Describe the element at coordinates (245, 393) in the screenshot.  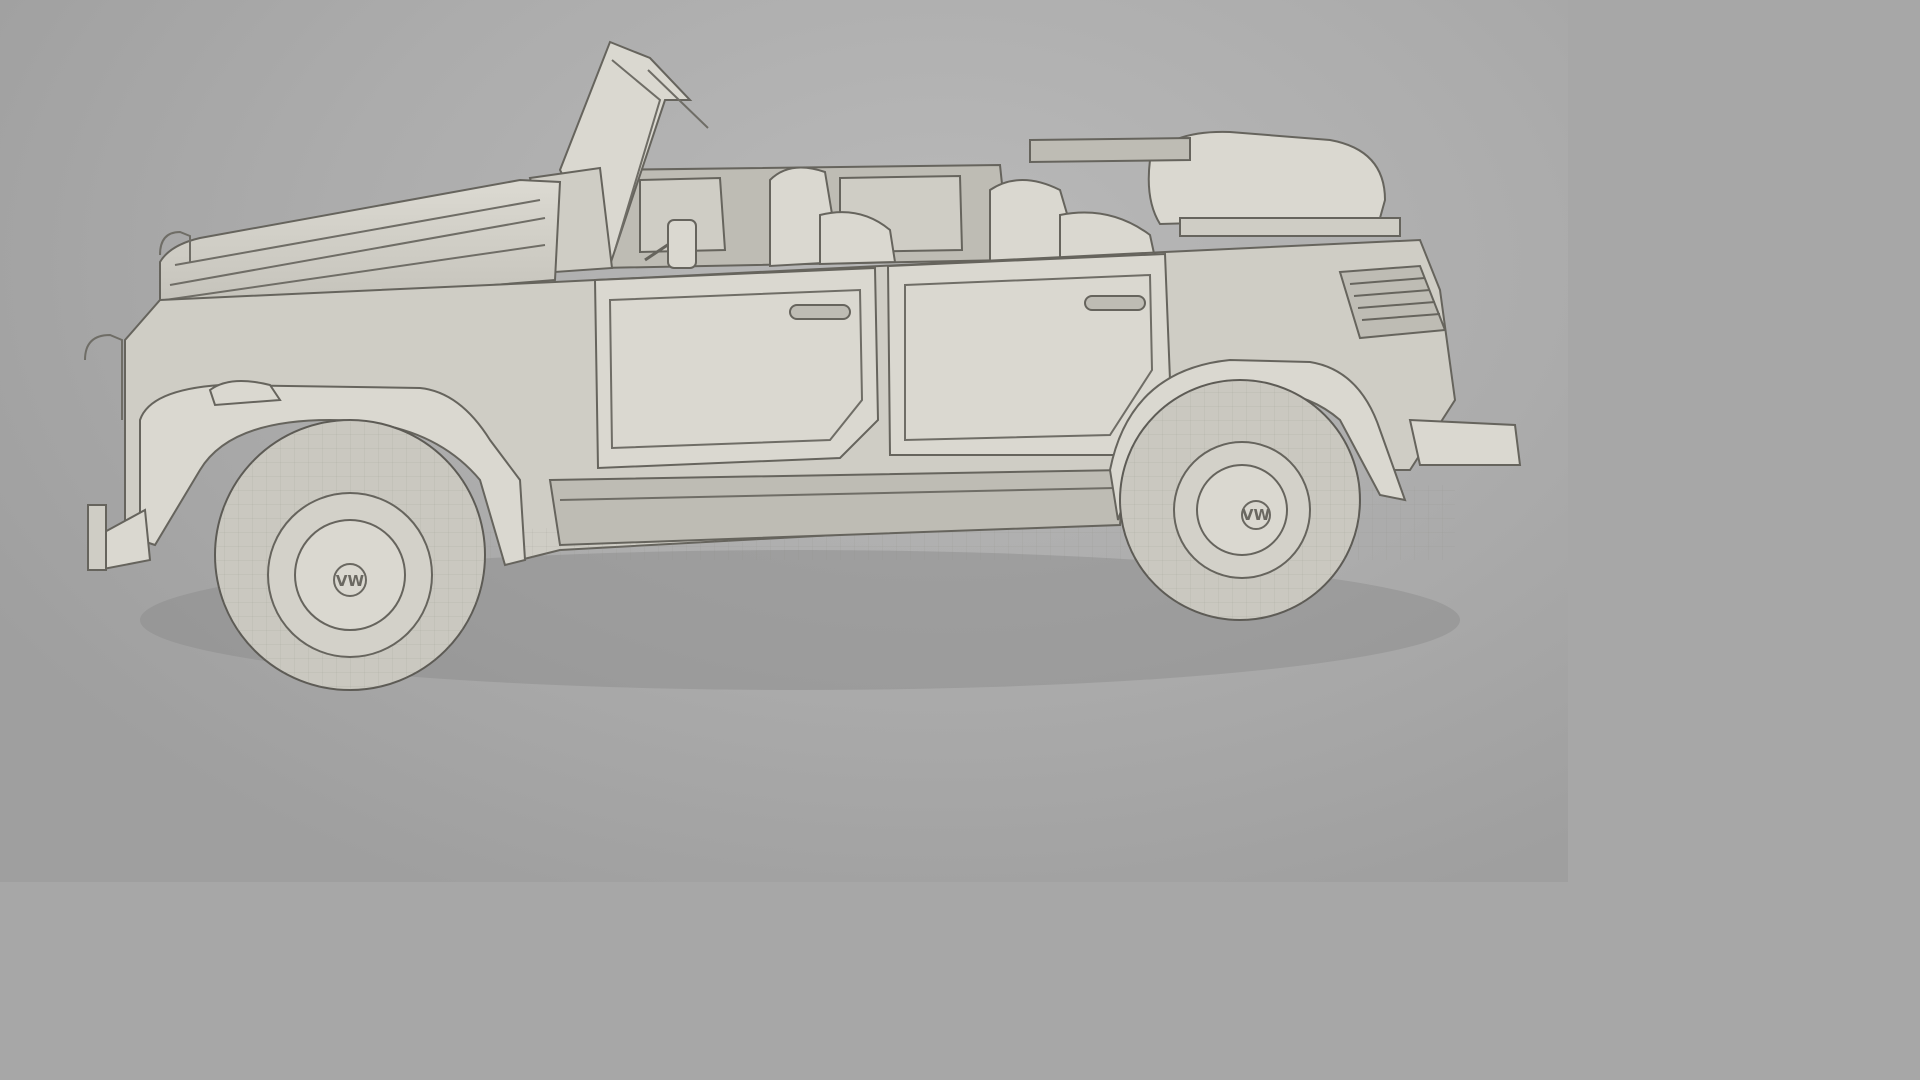
I see `headlight` at that location.